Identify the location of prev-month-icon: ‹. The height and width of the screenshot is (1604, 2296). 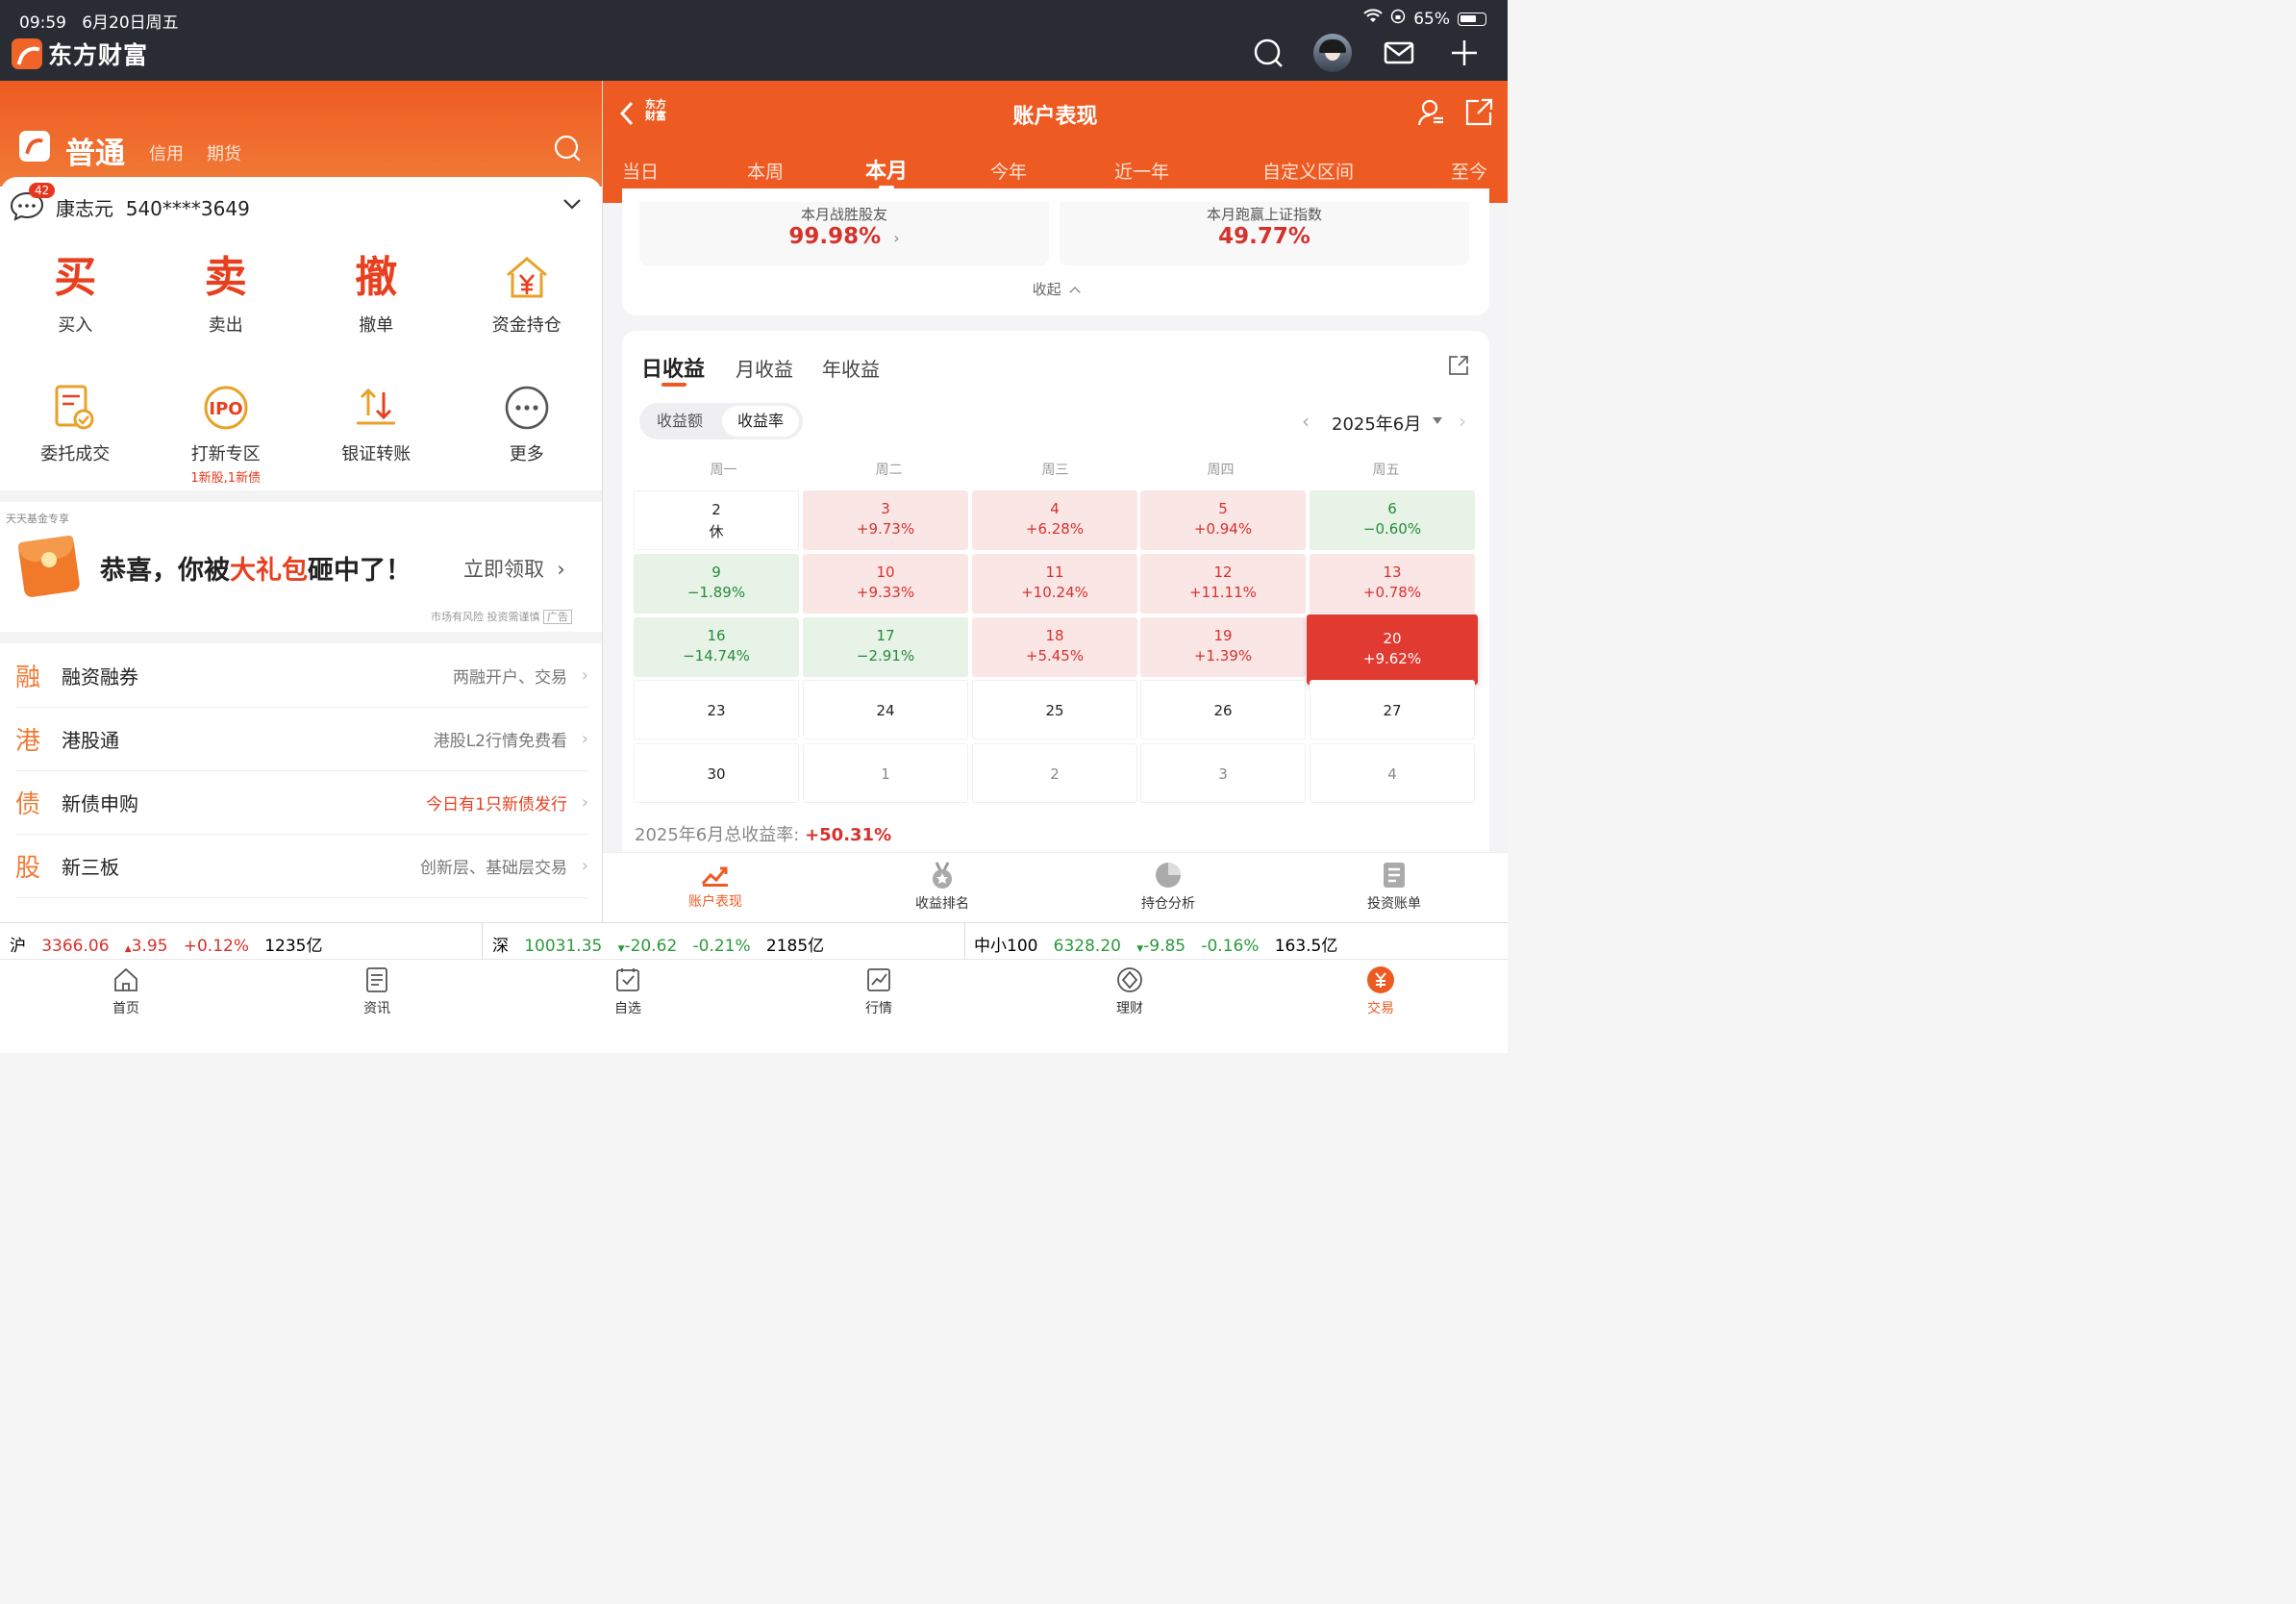
(1306, 421).